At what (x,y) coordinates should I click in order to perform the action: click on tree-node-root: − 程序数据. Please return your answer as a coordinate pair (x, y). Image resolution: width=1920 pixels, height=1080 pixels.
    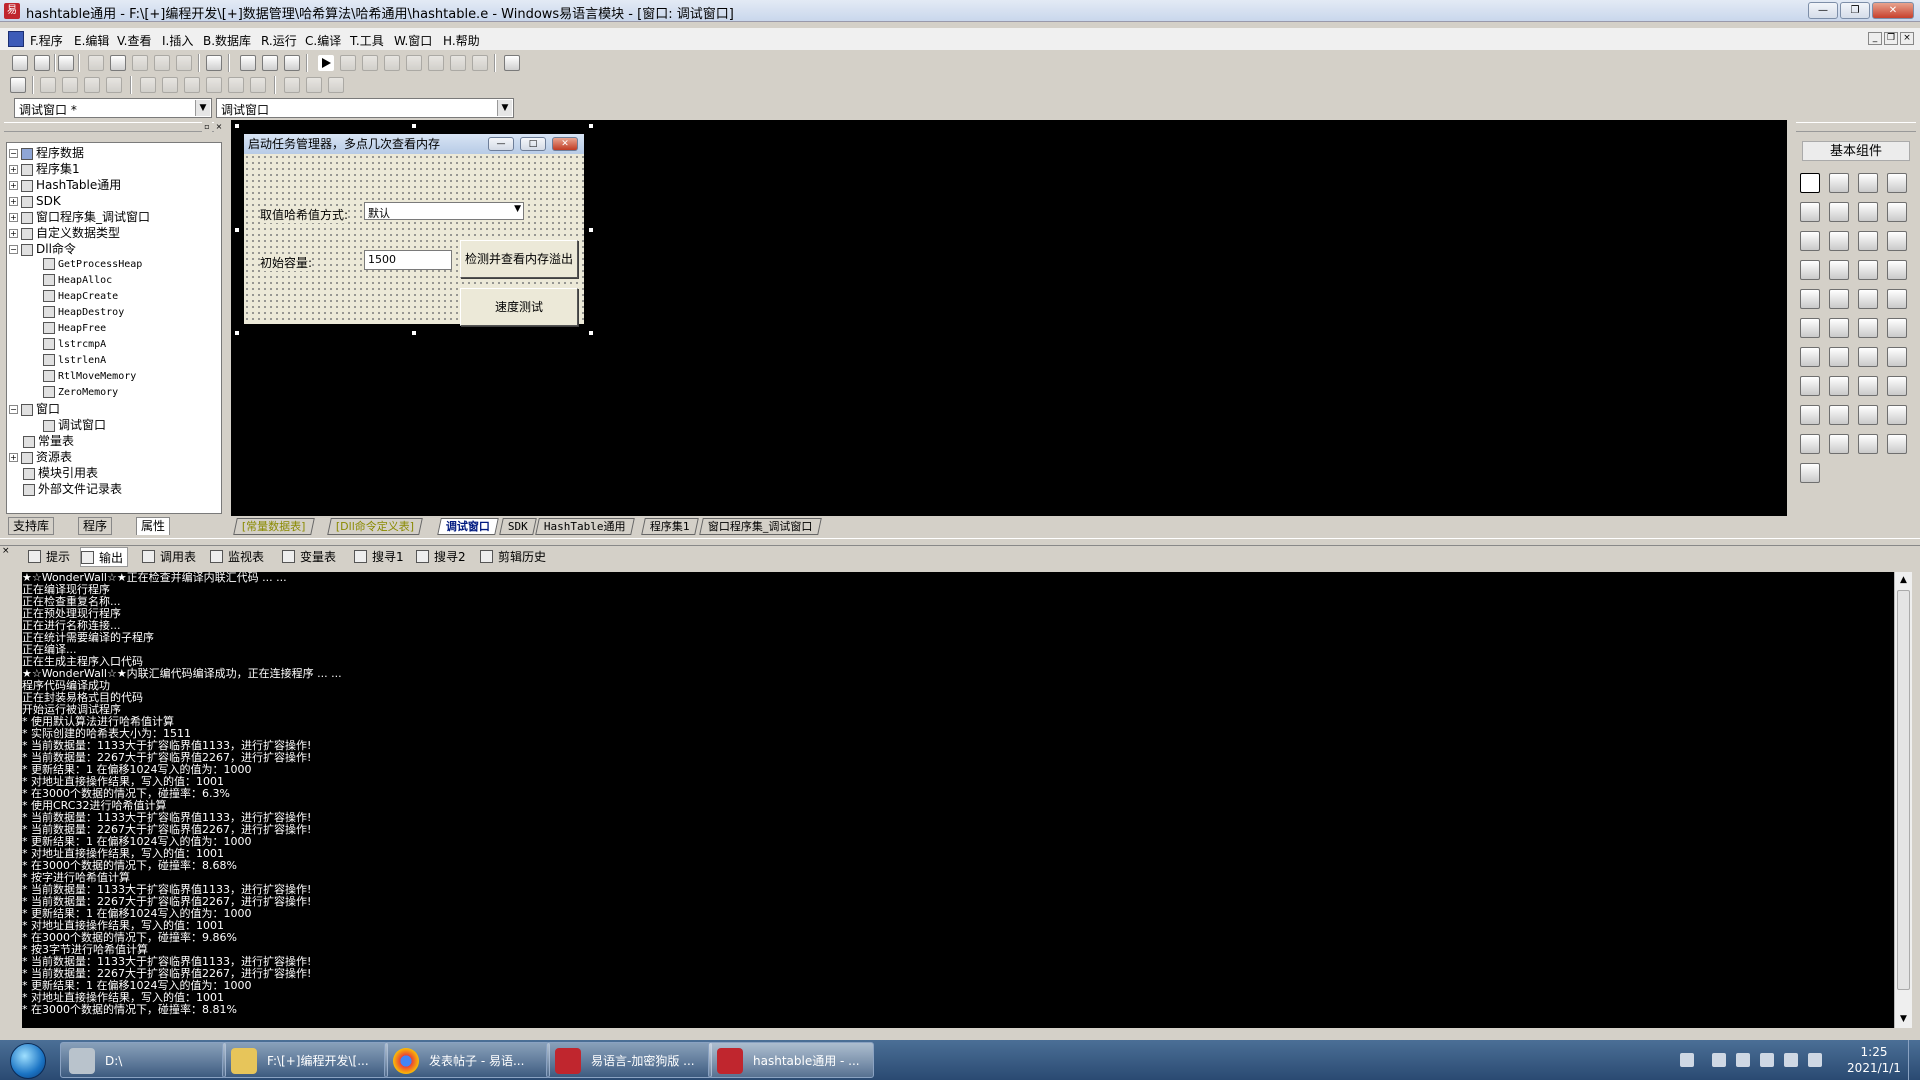
    Looking at the image, I should click on (46, 153).